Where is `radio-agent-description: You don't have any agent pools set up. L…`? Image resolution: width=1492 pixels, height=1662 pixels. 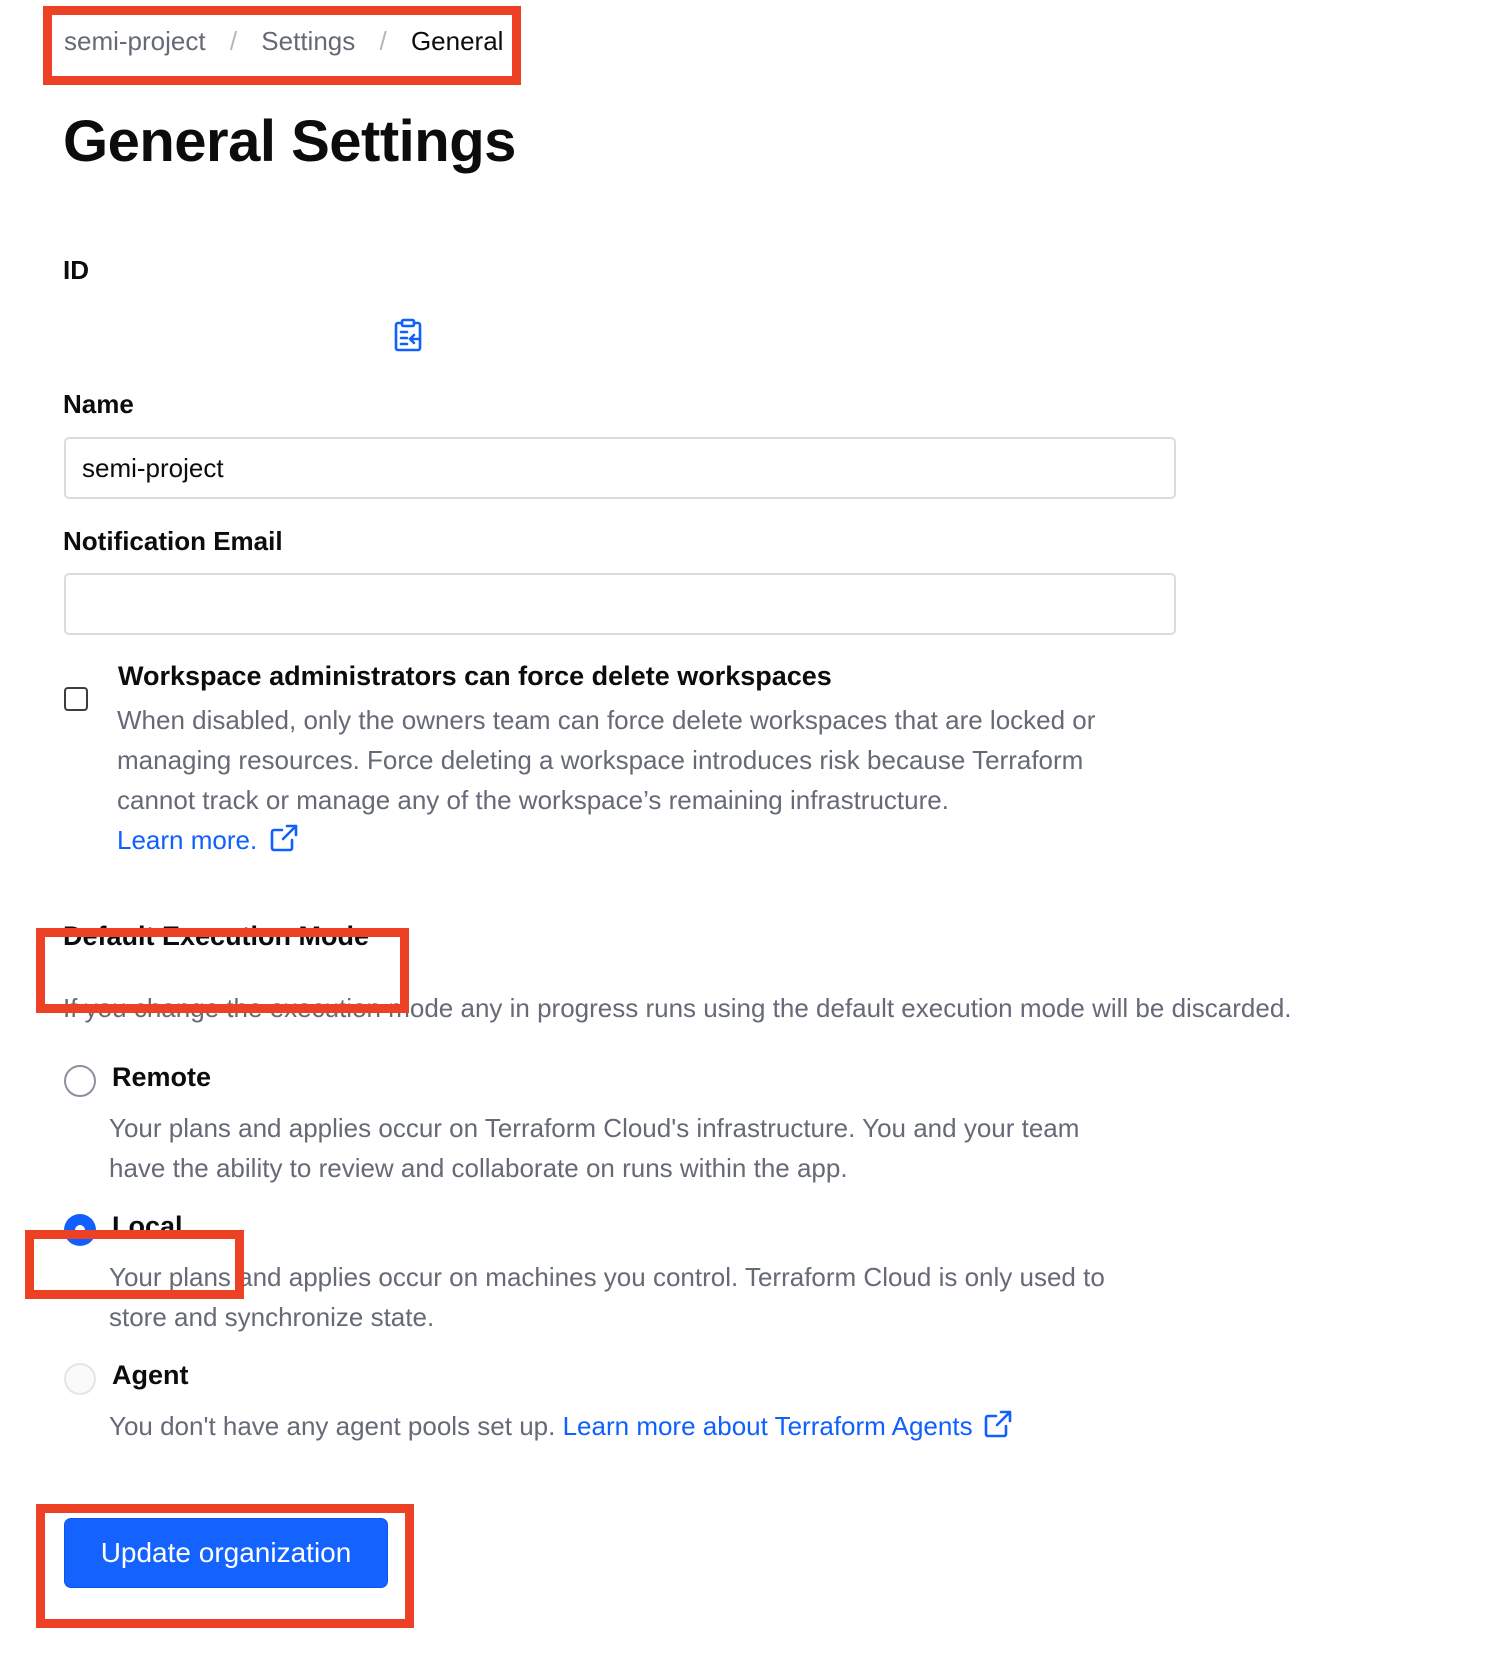 radio-agent-description: You don't have any agent pools set up. L… is located at coordinates (560, 1427).